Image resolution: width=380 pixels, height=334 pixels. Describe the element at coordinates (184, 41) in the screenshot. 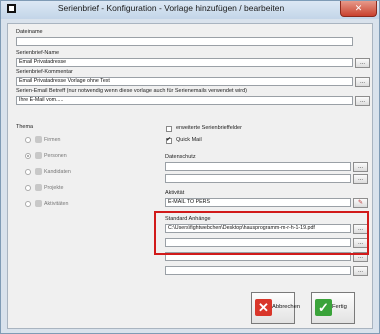

I see `dateiname-field` at that location.